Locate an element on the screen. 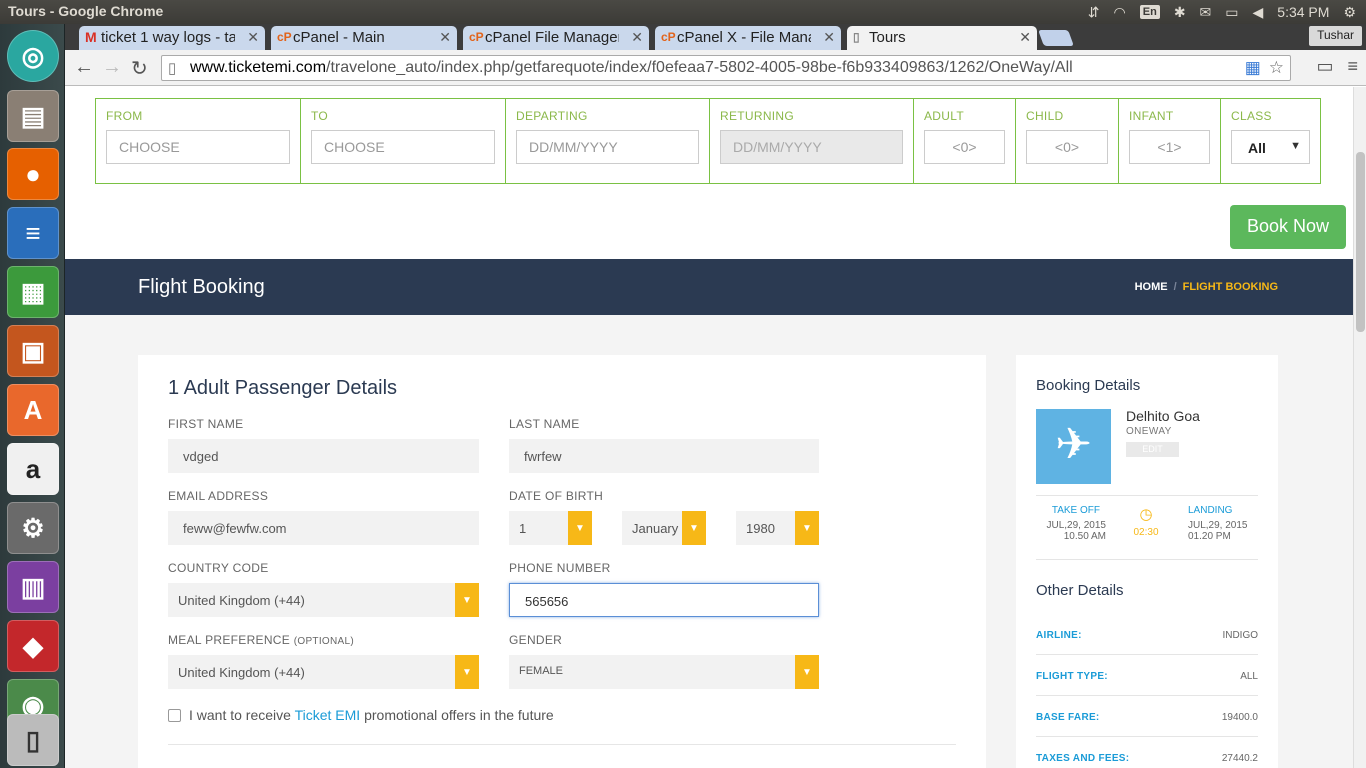 The image size is (1366, 768). page-info-icon: ▯ is located at coordinates (172, 68).